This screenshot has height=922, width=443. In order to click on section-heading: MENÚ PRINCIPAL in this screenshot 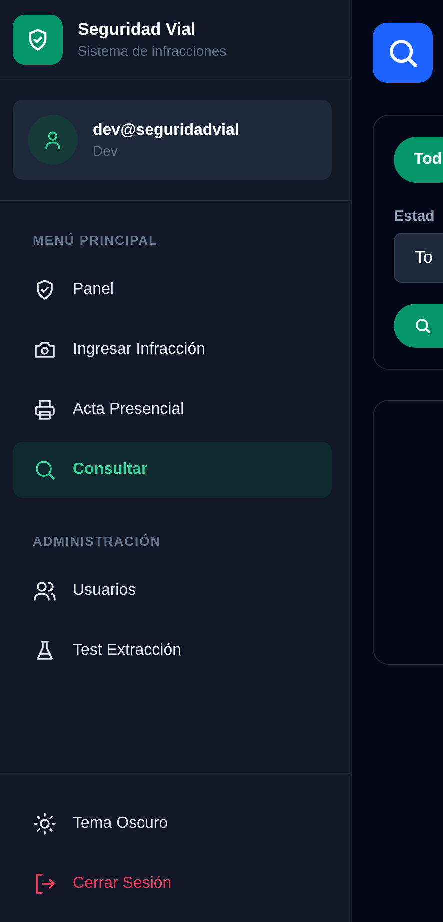, I will do `click(95, 241)`.